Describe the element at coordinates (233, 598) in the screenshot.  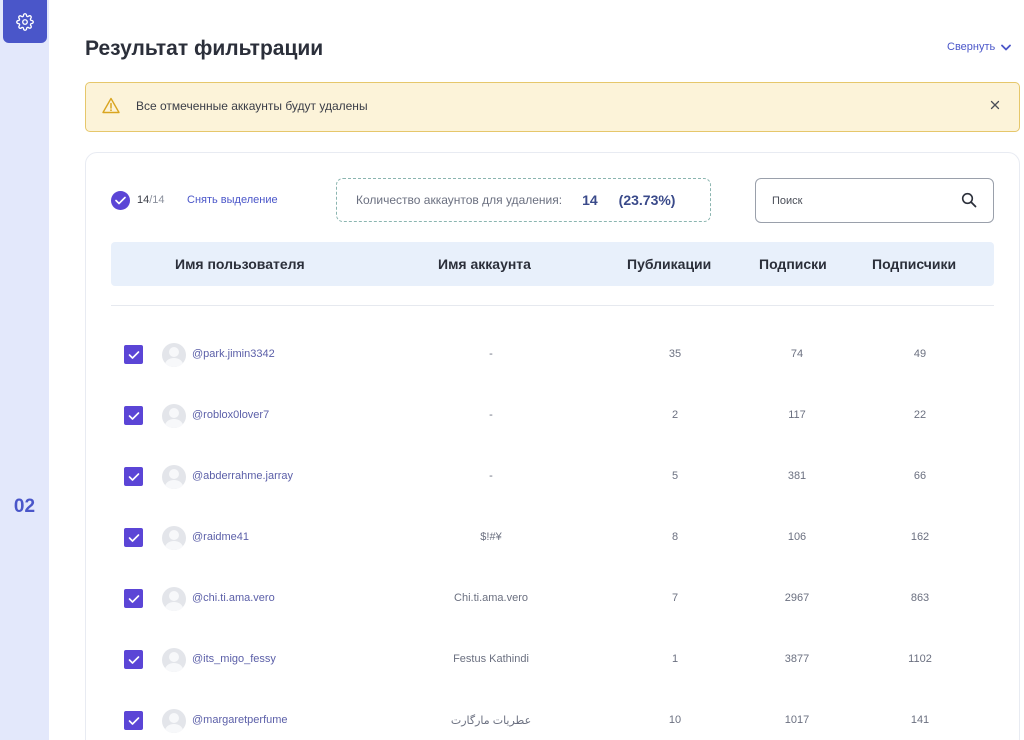
I see `username-link: @chi.ti.ama.vero` at that location.